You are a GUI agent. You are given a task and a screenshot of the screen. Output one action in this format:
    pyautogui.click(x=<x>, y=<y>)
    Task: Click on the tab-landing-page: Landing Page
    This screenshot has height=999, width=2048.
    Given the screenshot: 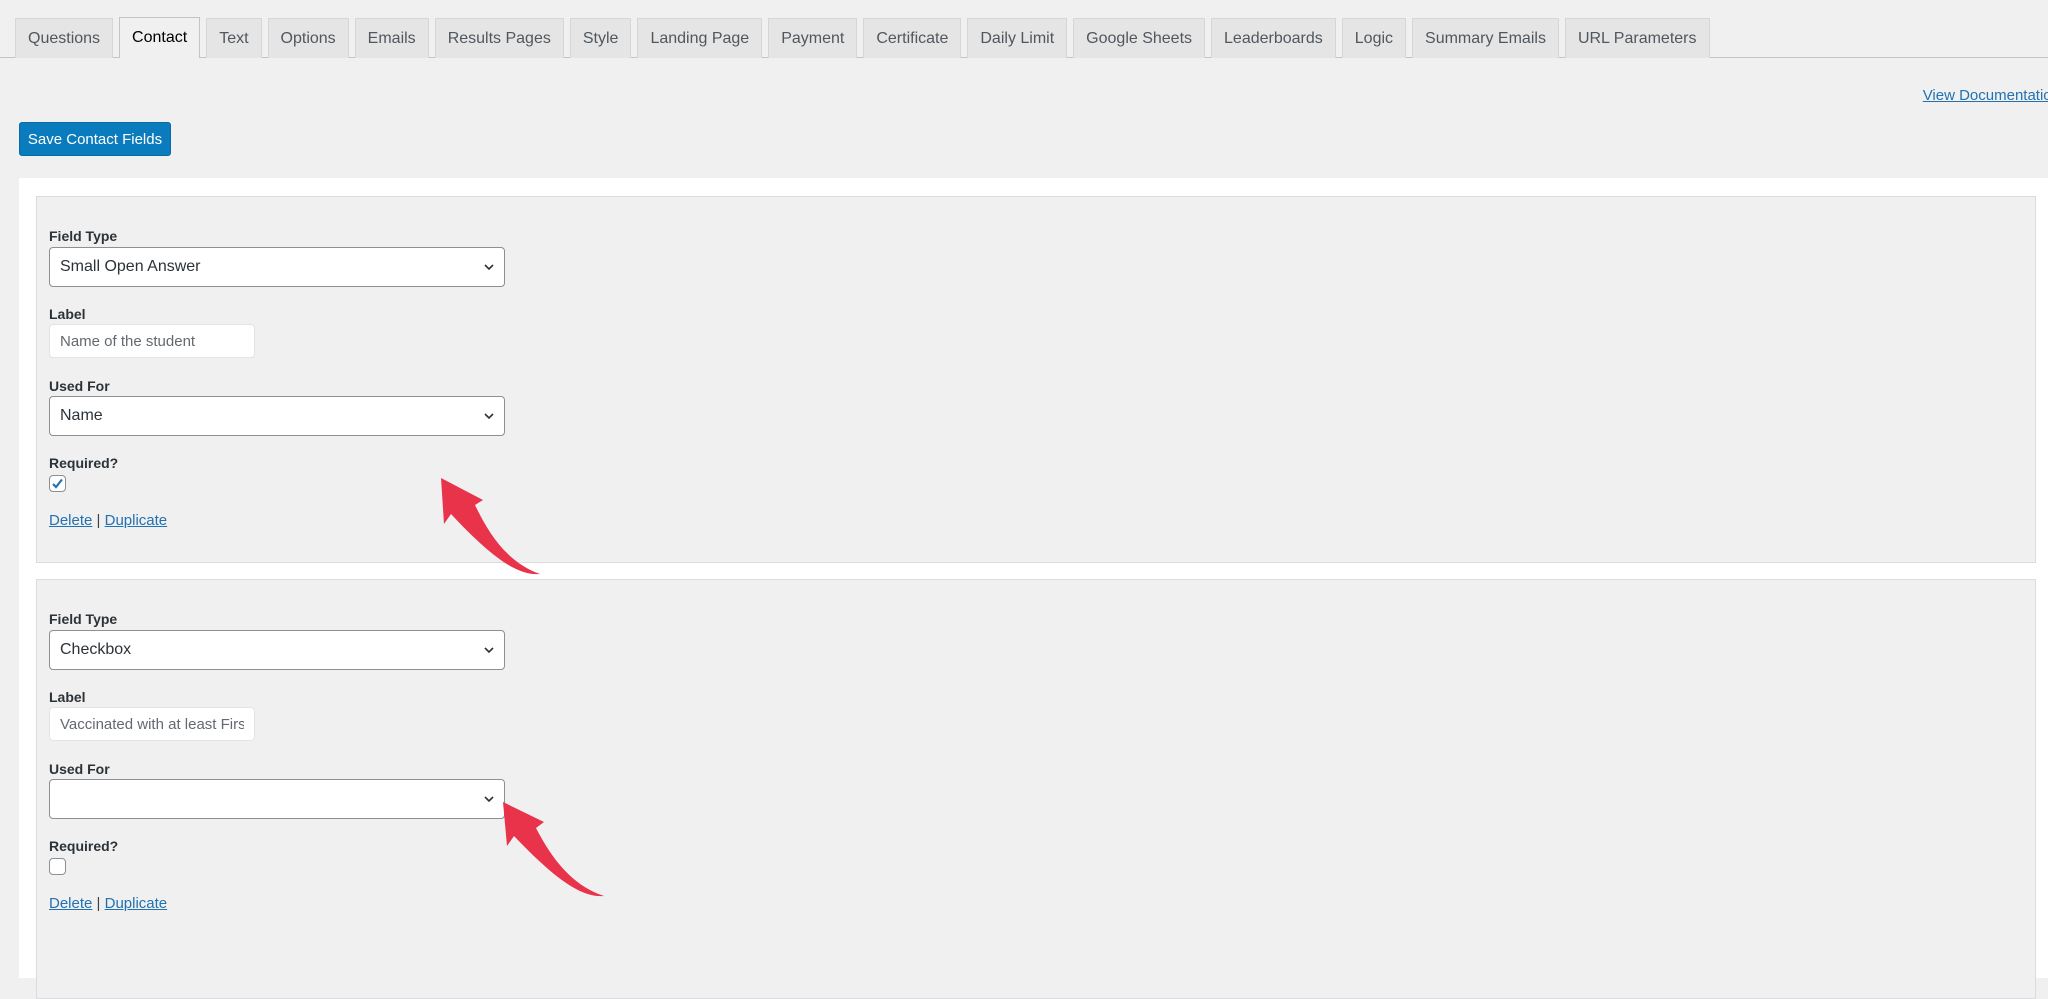 What is the action you would take?
    pyautogui.click(x=700, y=38)
    